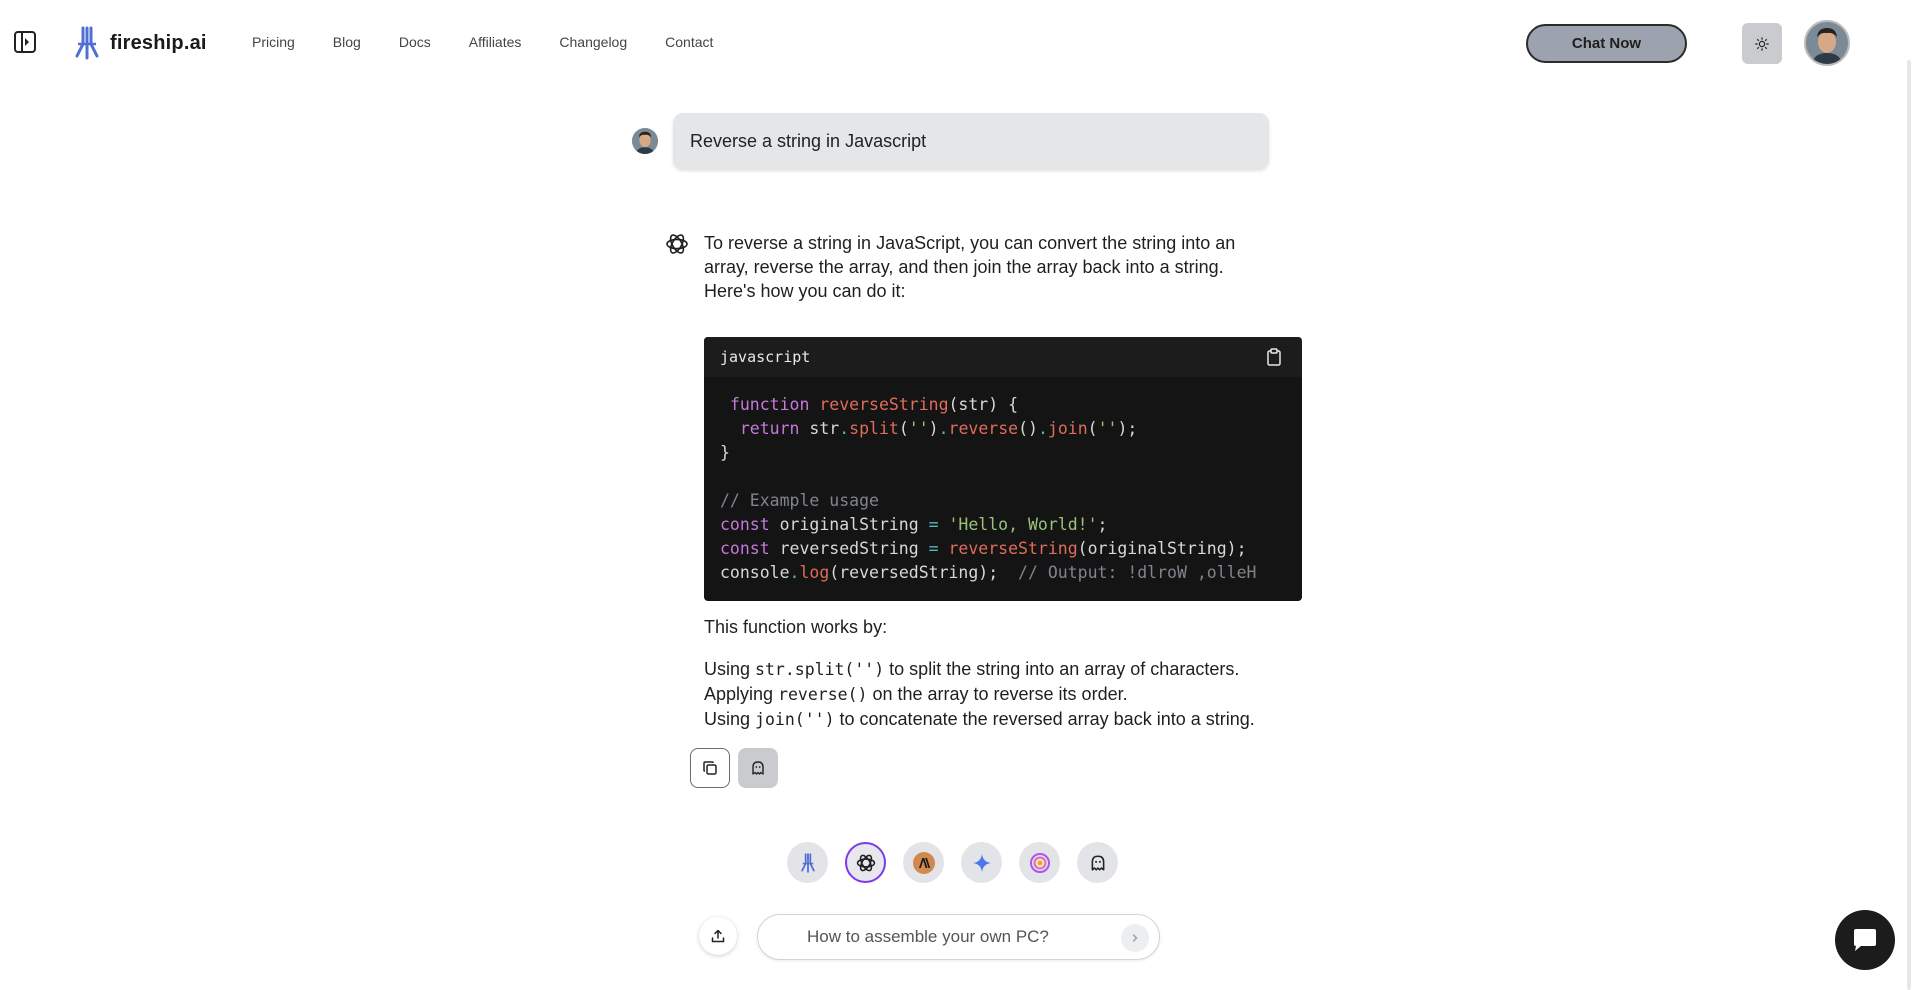 Image resolution: width=1918 pixels, height=990 pixels. I want to click on chat-input-container, so click(958, 937).